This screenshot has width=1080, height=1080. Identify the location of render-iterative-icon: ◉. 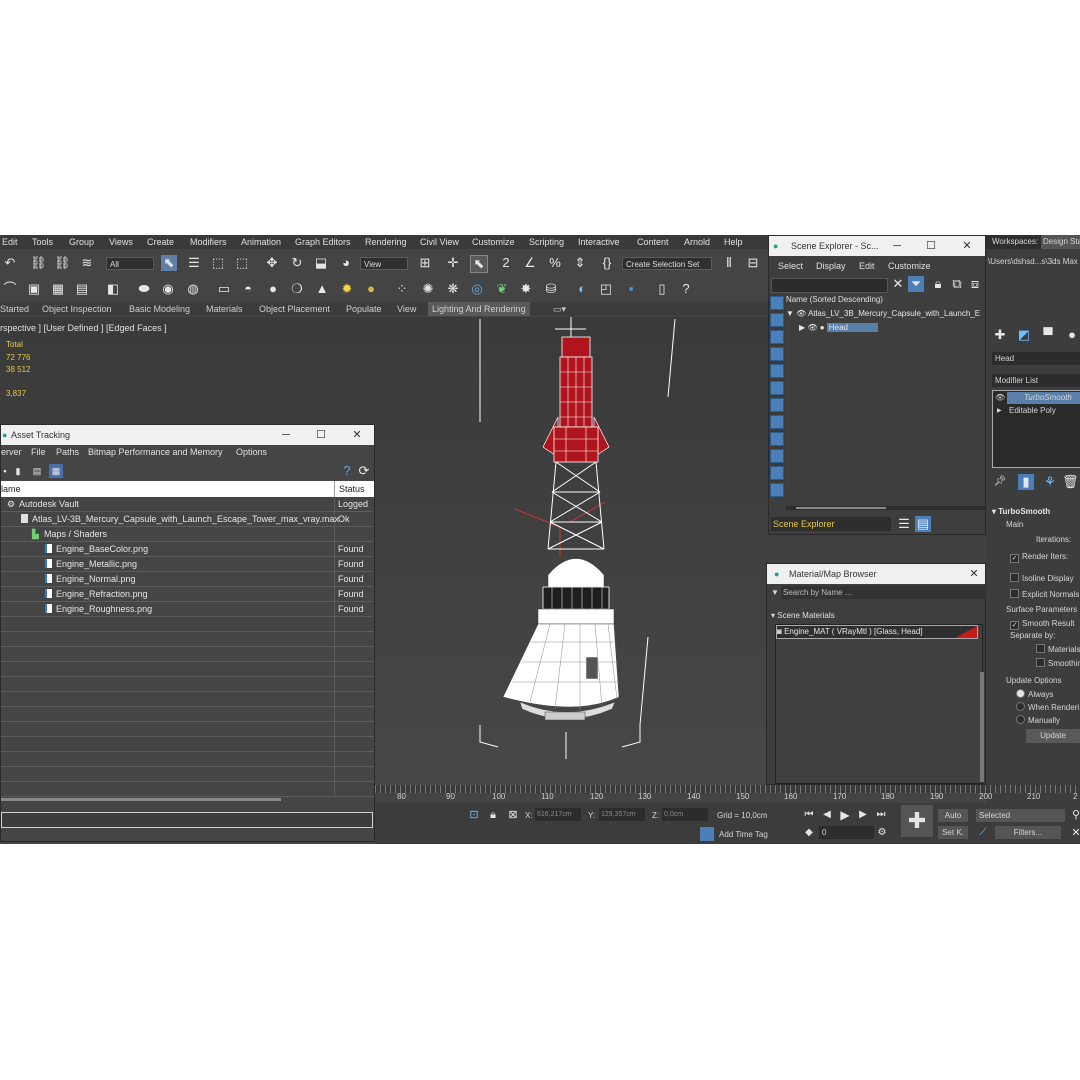
(168, 289).